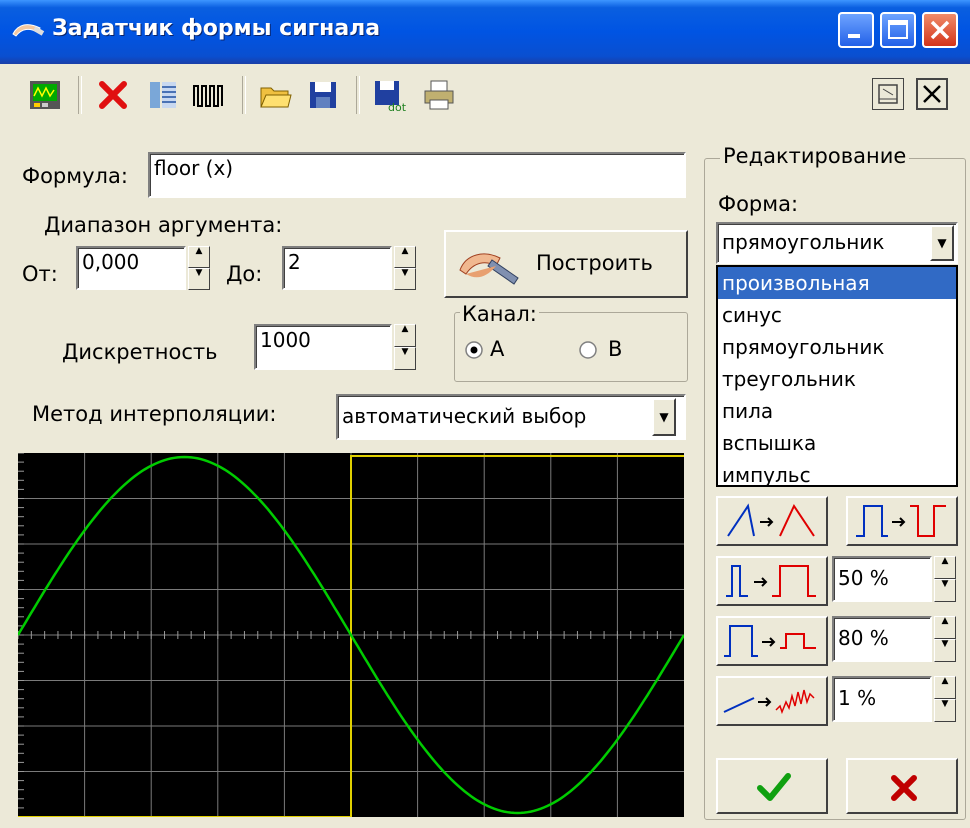  Describe the element at coordinates (588, 350) in the screenshot. I see `radio-b` at that location.